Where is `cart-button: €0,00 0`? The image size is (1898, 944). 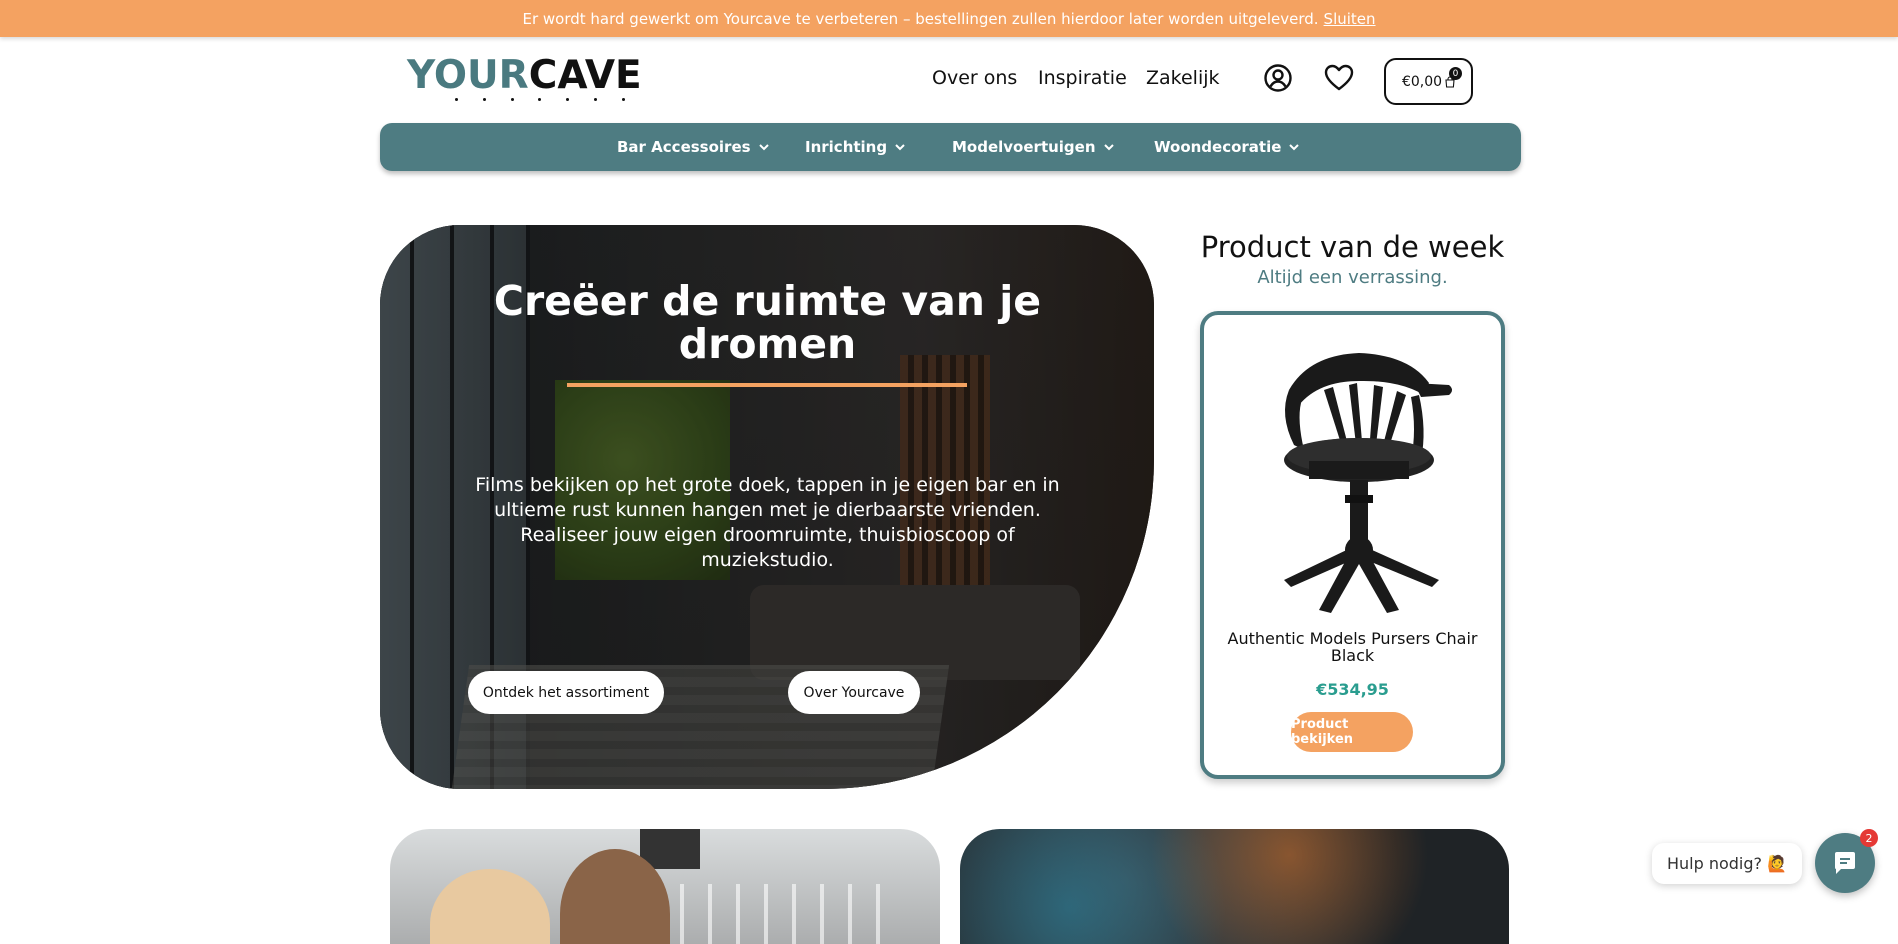
cart-button: €0,00 0 is located at coordinates (1428, 81).